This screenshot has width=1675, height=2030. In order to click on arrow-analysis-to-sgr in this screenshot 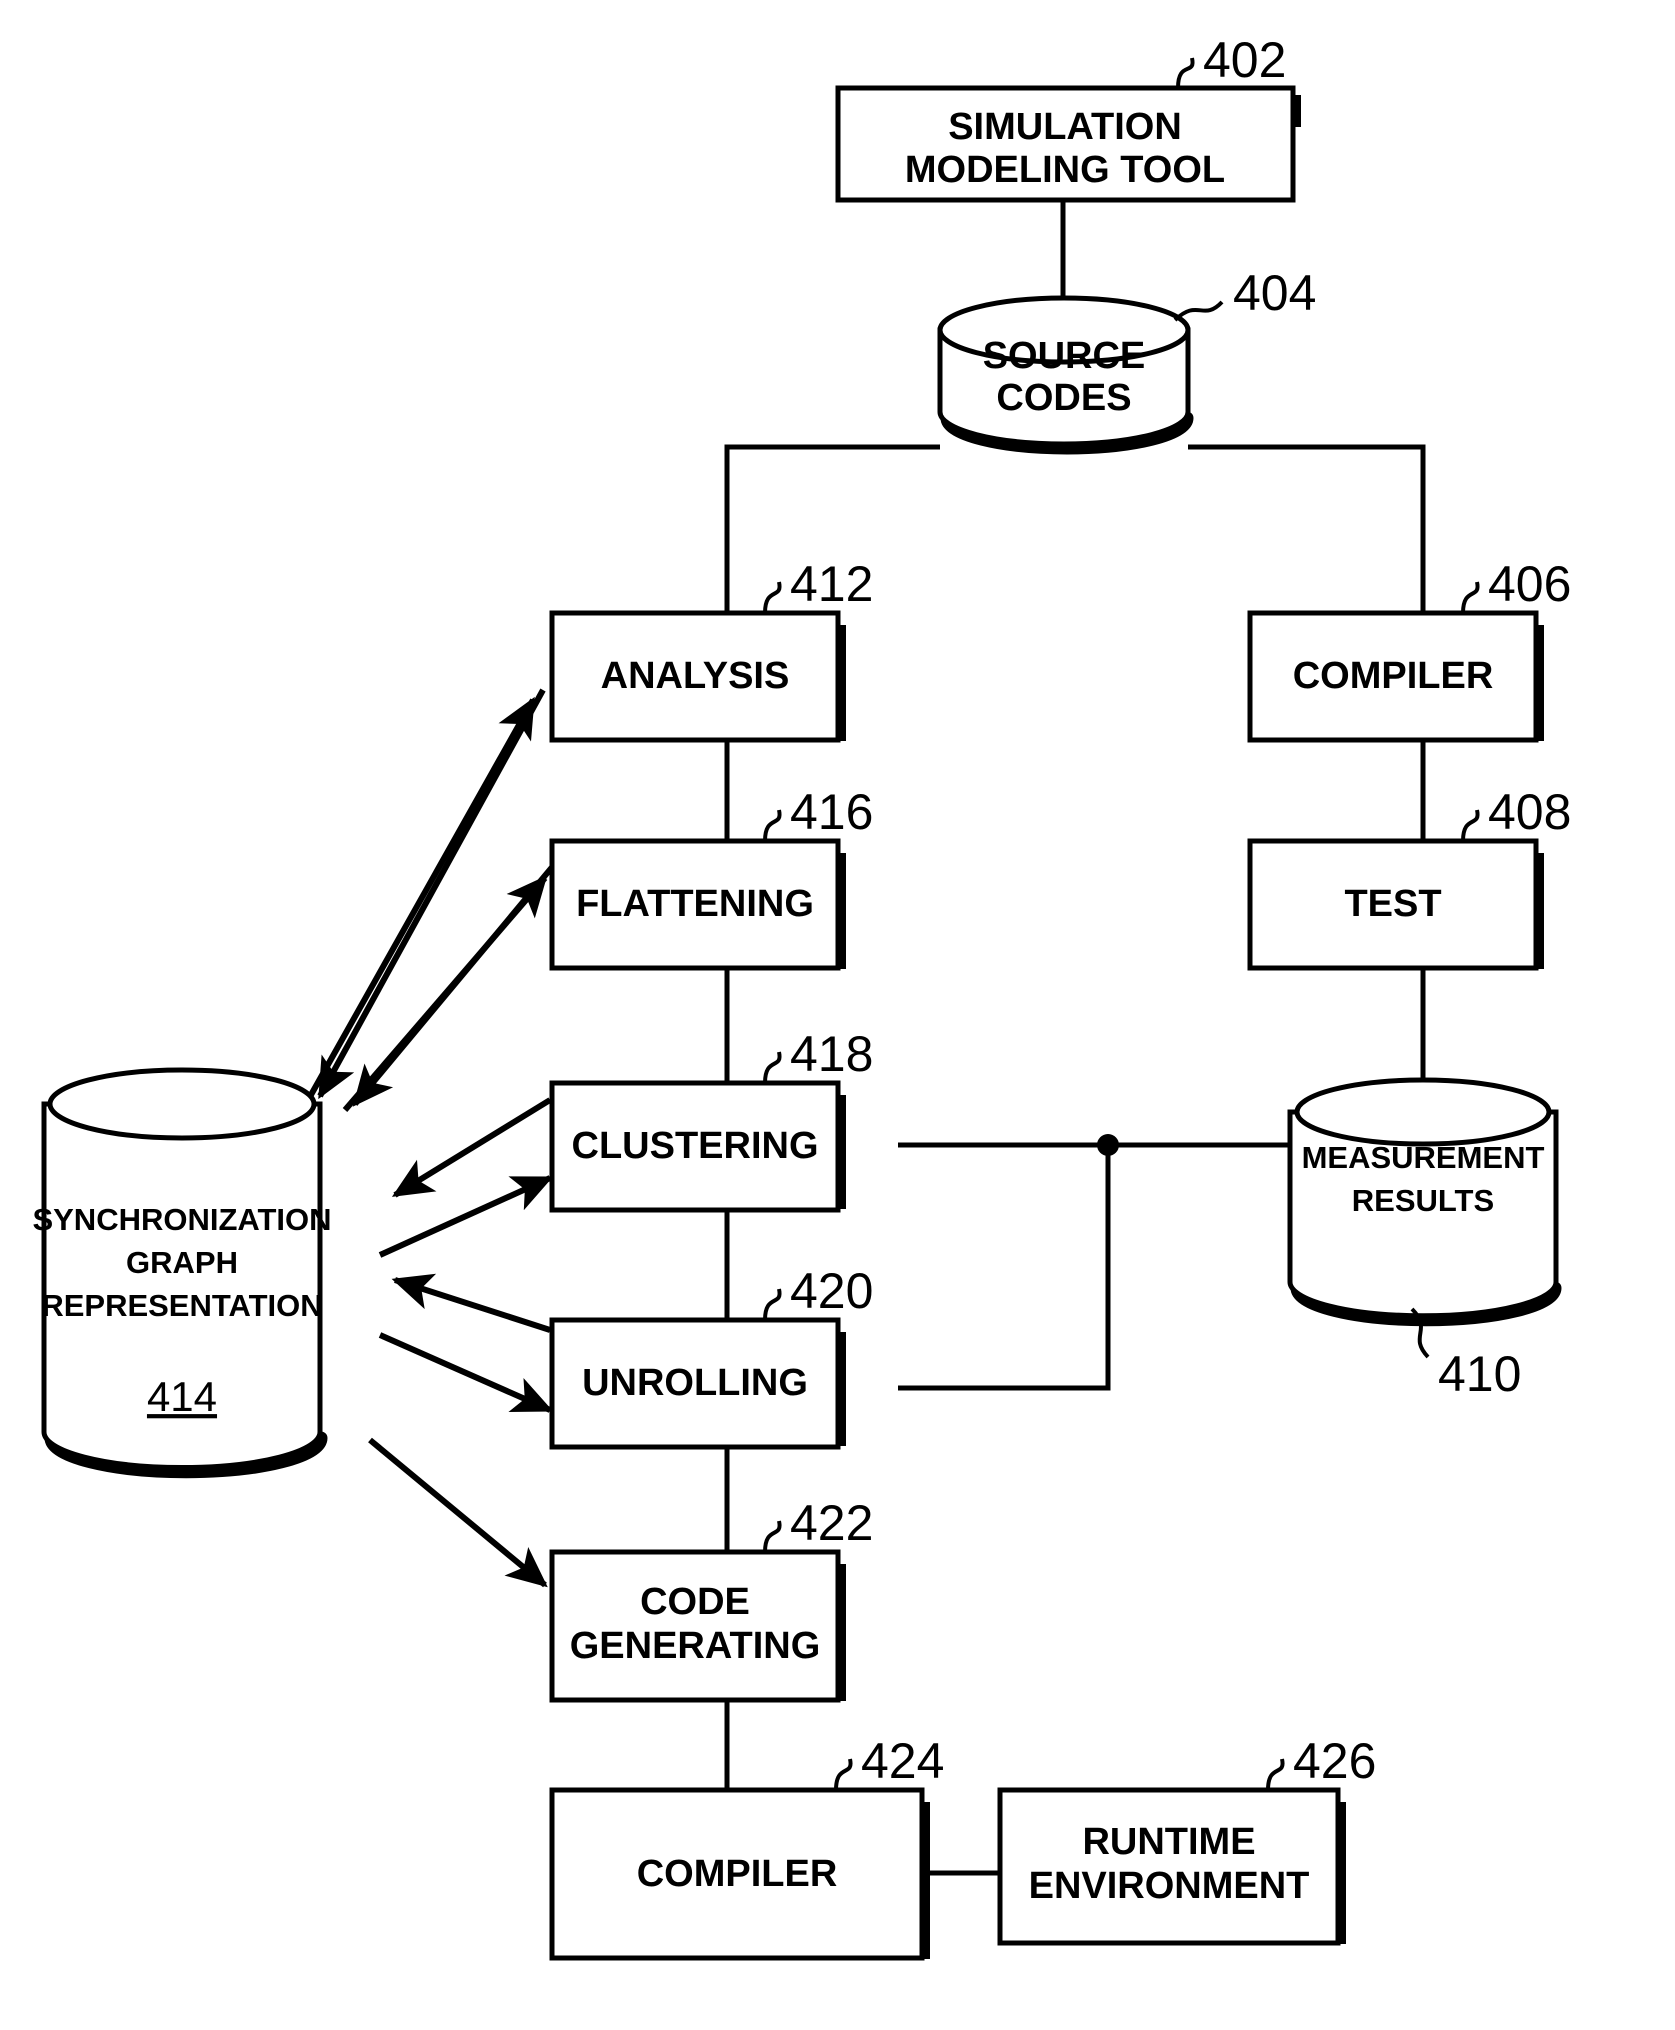, I will do `click(431, 894)`.